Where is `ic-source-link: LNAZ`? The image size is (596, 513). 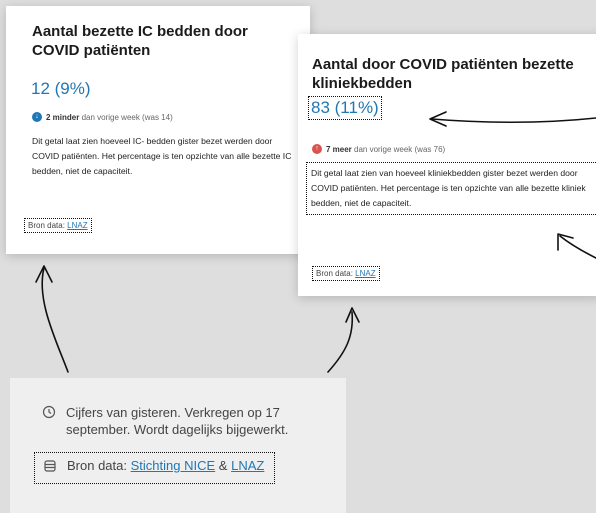 ic-source-link: LNAZ is located at coordinates (77, 225).